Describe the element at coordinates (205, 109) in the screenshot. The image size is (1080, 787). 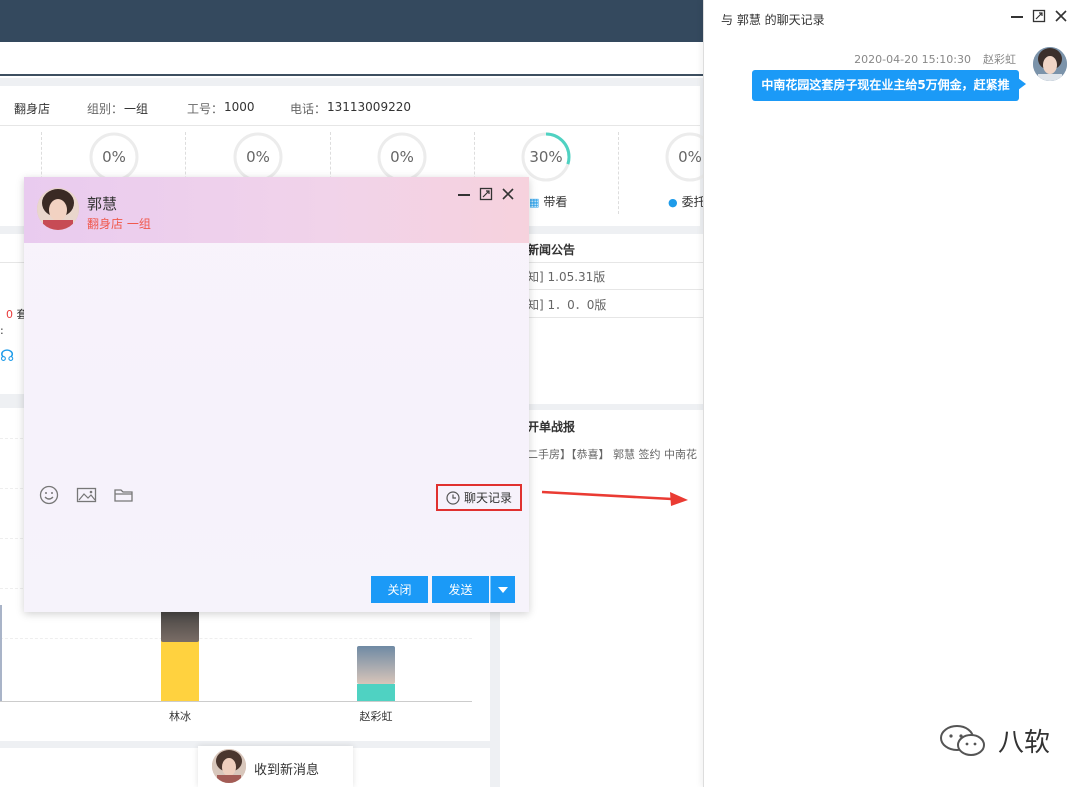
I see `id-key: 工号：` at that location.